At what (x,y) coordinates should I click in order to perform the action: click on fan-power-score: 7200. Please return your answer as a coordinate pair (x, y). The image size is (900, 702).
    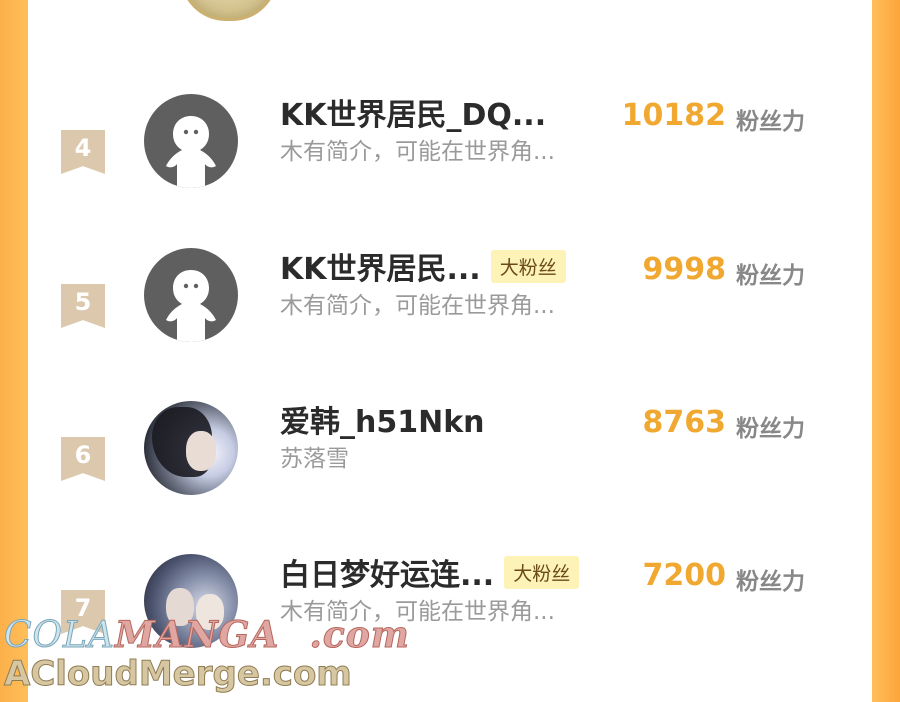
    Looking at the image, I should click on (684, 575).